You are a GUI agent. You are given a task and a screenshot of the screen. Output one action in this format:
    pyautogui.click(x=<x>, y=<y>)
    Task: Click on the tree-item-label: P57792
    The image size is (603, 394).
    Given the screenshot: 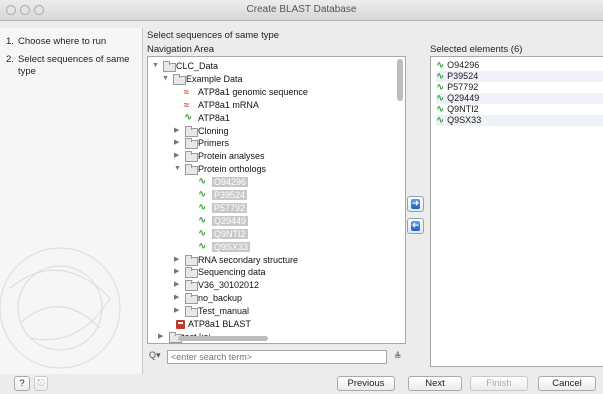 What is the action you would take?
    pyautogui.click(x=230, y=207)
    